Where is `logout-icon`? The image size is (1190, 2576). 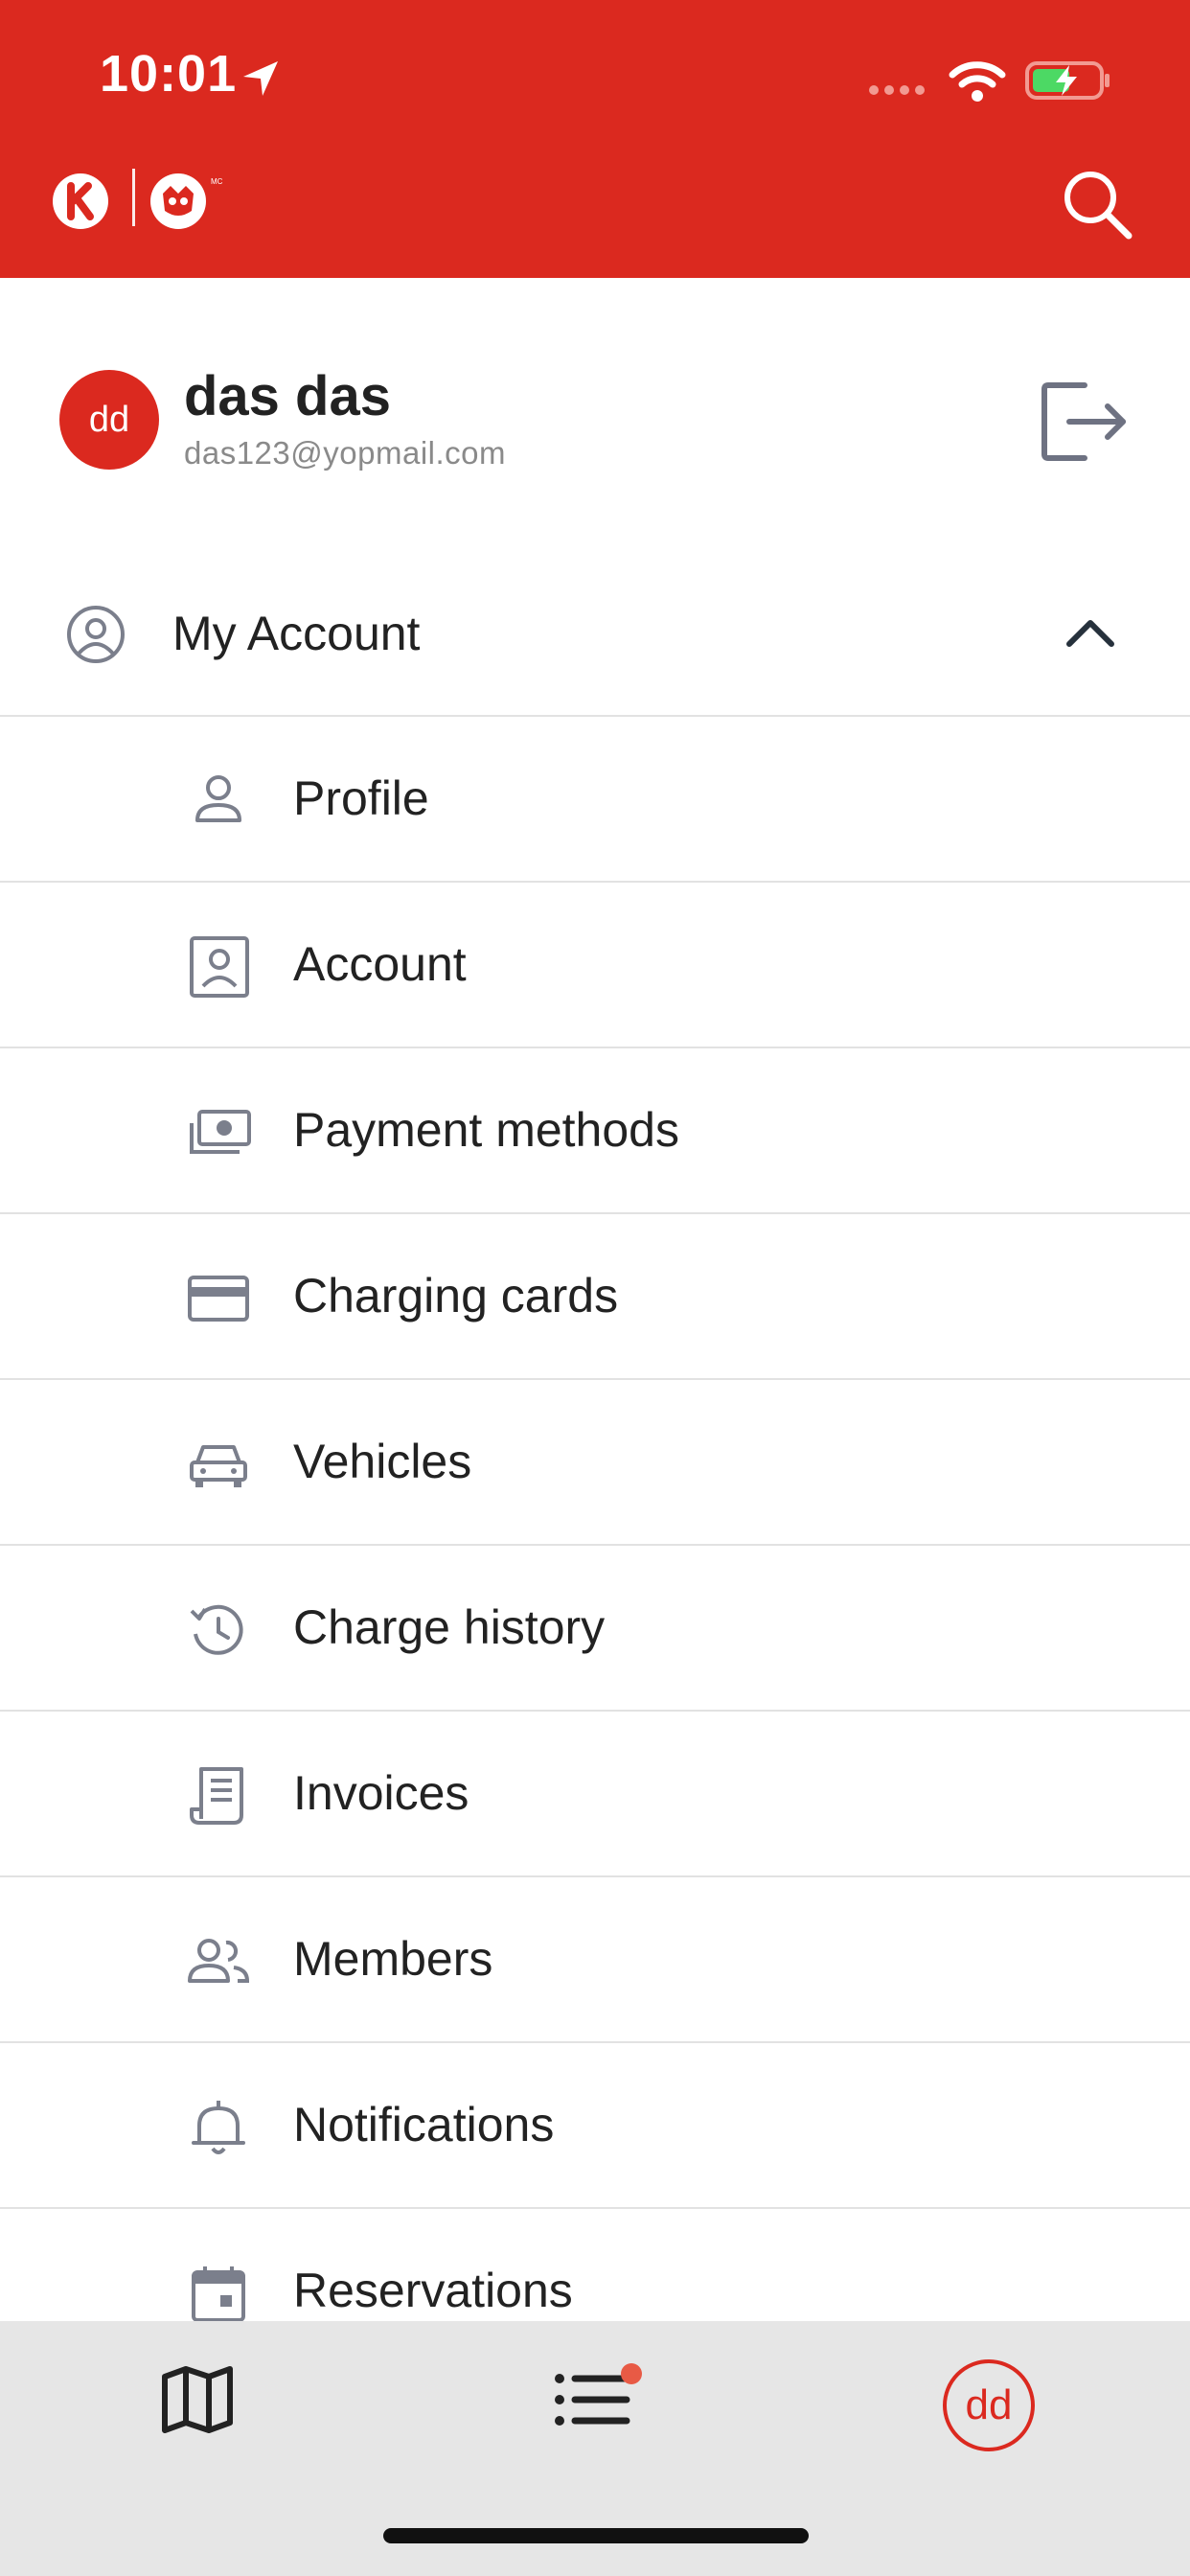 logout-icon is located at coordinates (1083, 421).